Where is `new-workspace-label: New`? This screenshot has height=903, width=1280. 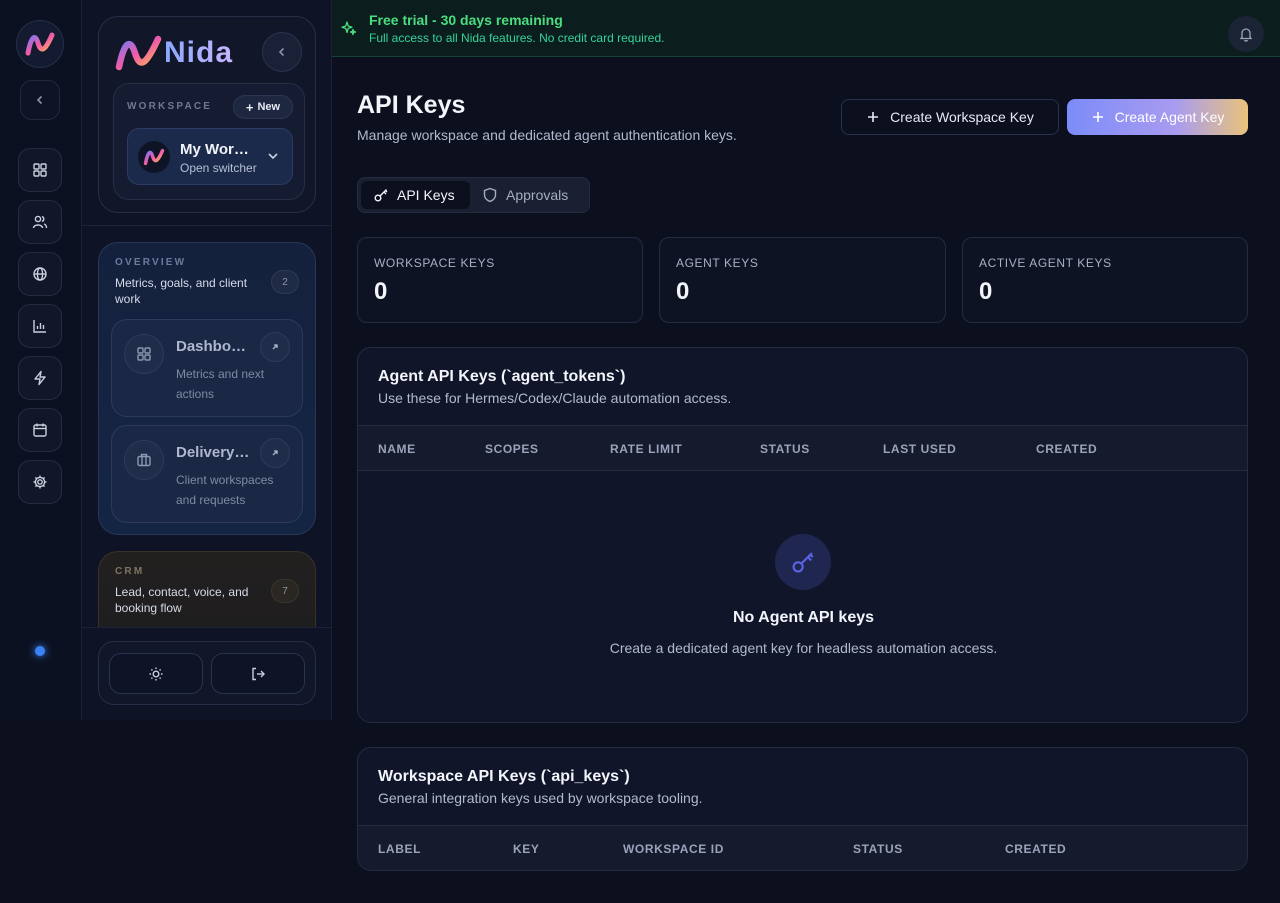 new-workspace-label: New is located at coordinates (269, 107).